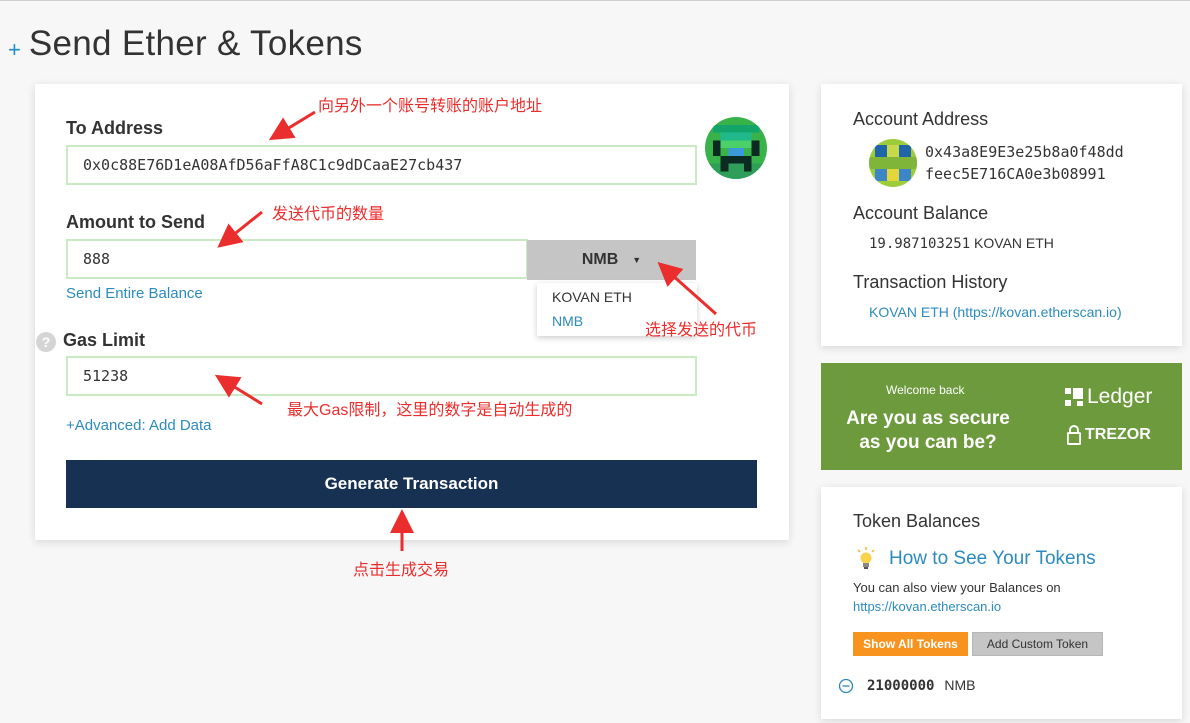 The image size is (1190, 723). What do you see at coordinates (328, 214) in the screenshot?
I see `annotation-amount: 发送代币的数量` at bounding box center [328, 214].